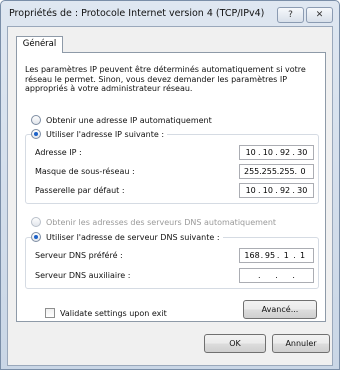 Image resolution: width=340 pixels, height=370 pixels. I want to click on dns-alternate-input: . . ., so click(276, 275).